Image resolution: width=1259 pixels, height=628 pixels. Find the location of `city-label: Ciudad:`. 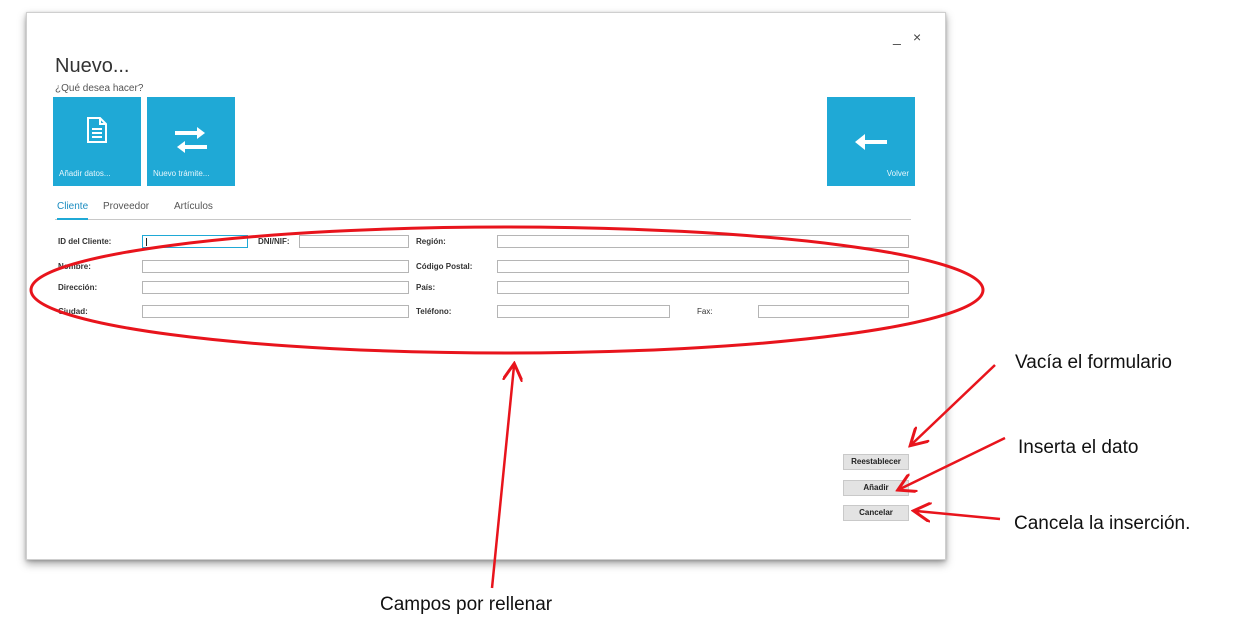

city-label: Ciudad: is located at coordinates (73, 311).